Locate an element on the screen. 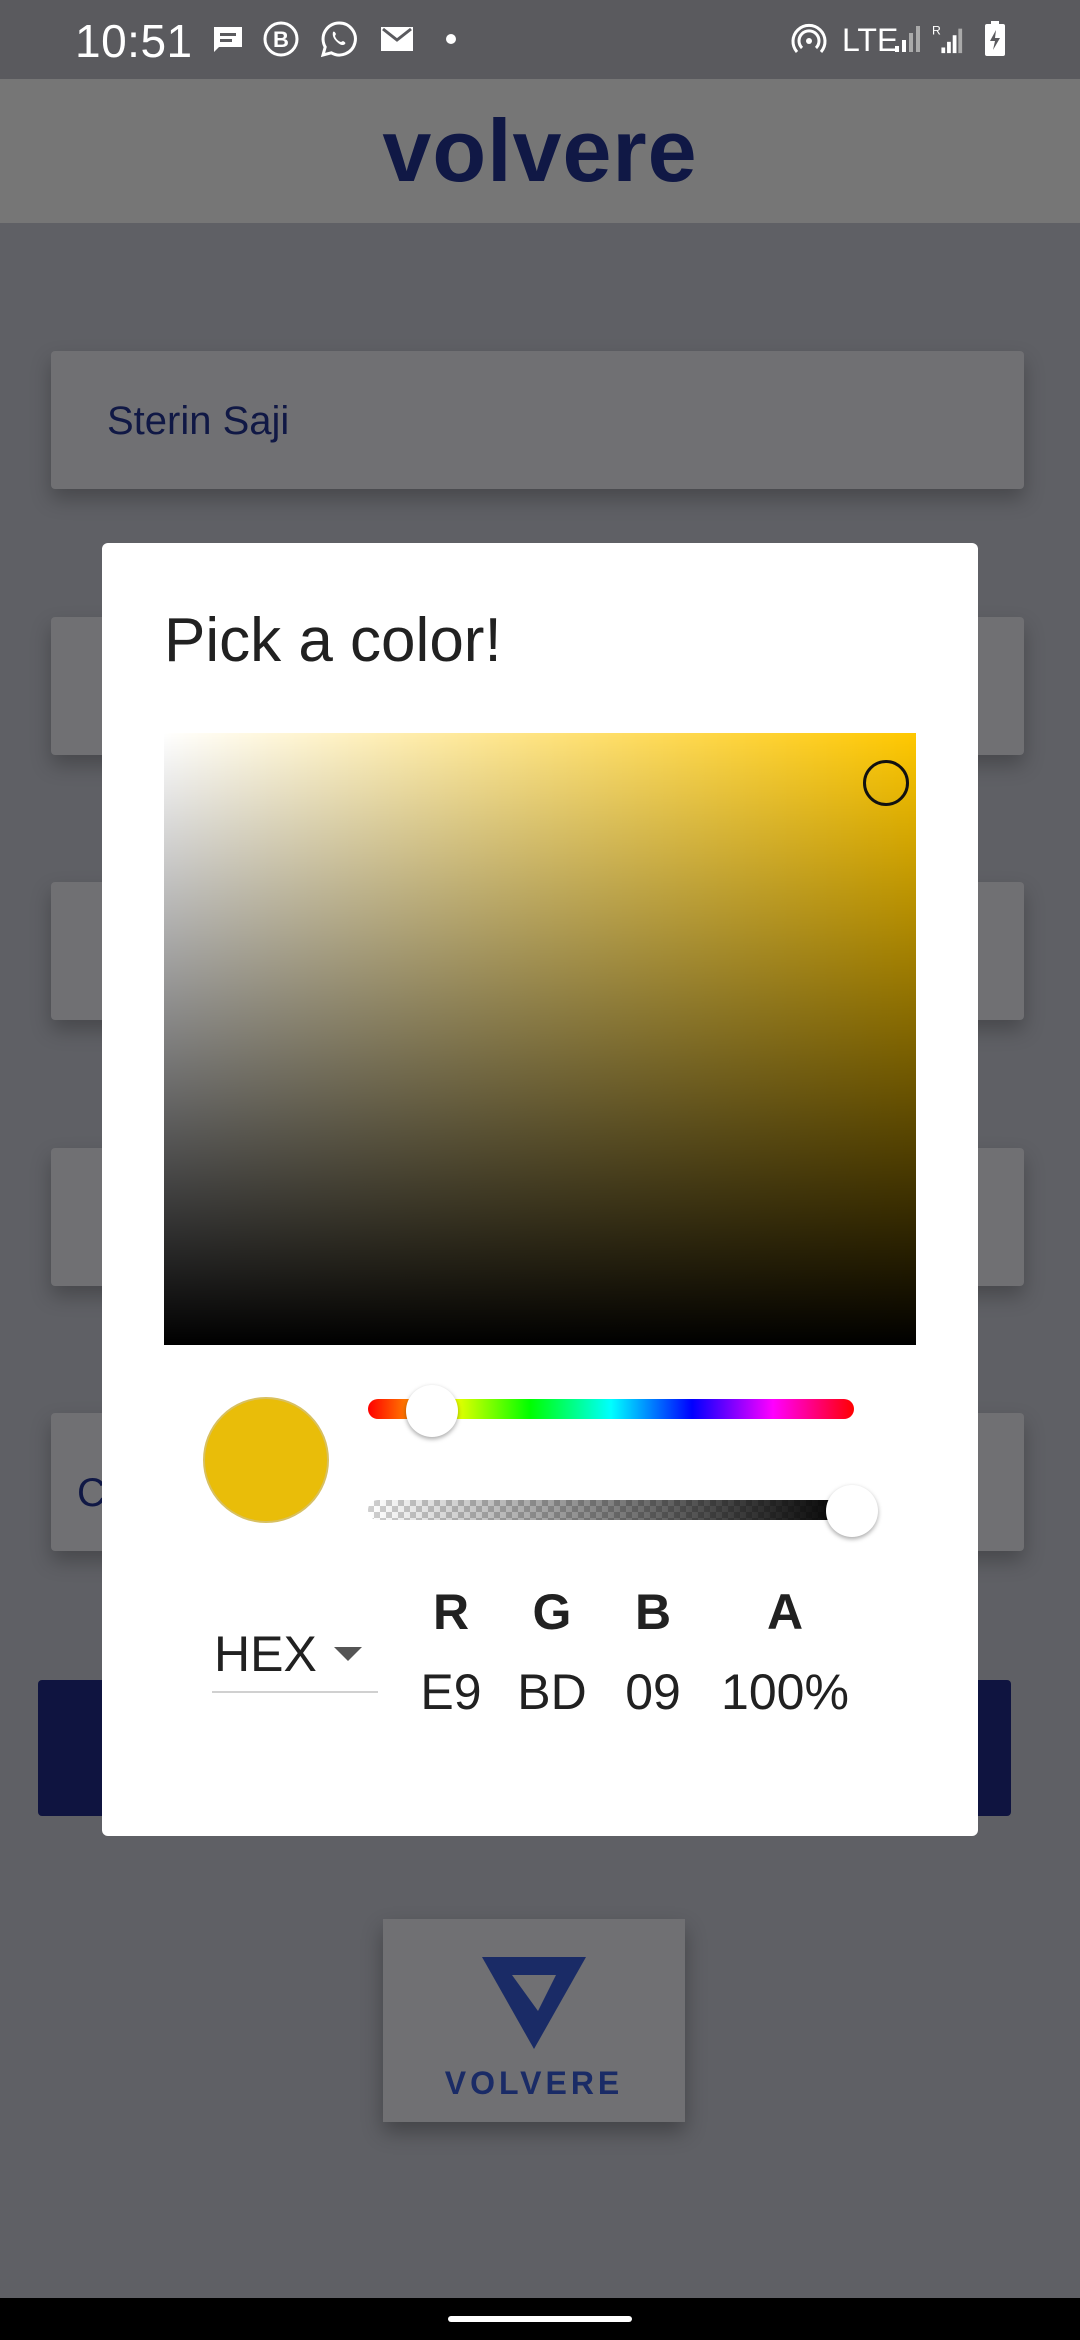  volvere-logo: VOLVERE is located at coordinates (534, 2020).